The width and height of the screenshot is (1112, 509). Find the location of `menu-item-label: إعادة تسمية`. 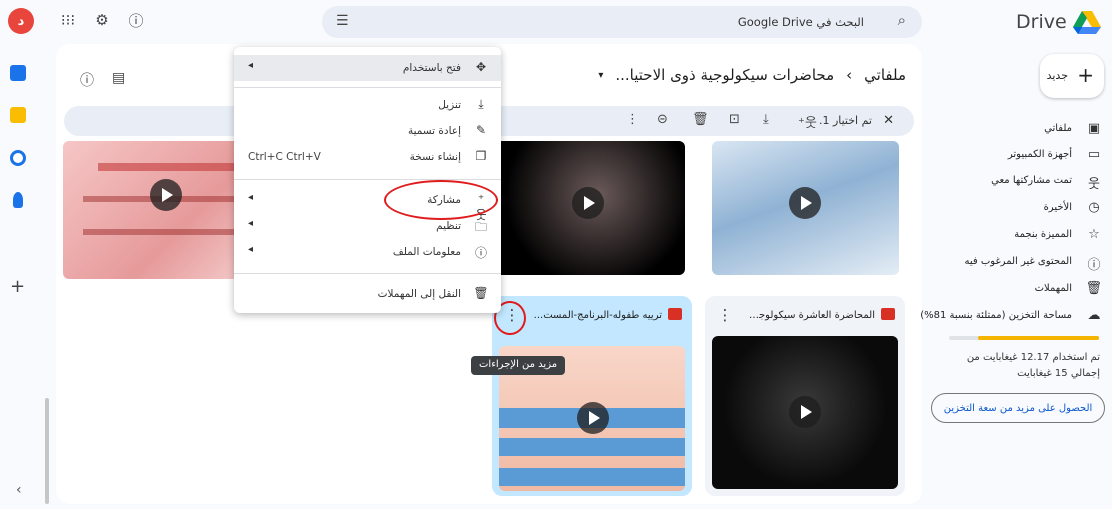

menu-item-label: إعادة تسمية is located at coordinates (434, 131).